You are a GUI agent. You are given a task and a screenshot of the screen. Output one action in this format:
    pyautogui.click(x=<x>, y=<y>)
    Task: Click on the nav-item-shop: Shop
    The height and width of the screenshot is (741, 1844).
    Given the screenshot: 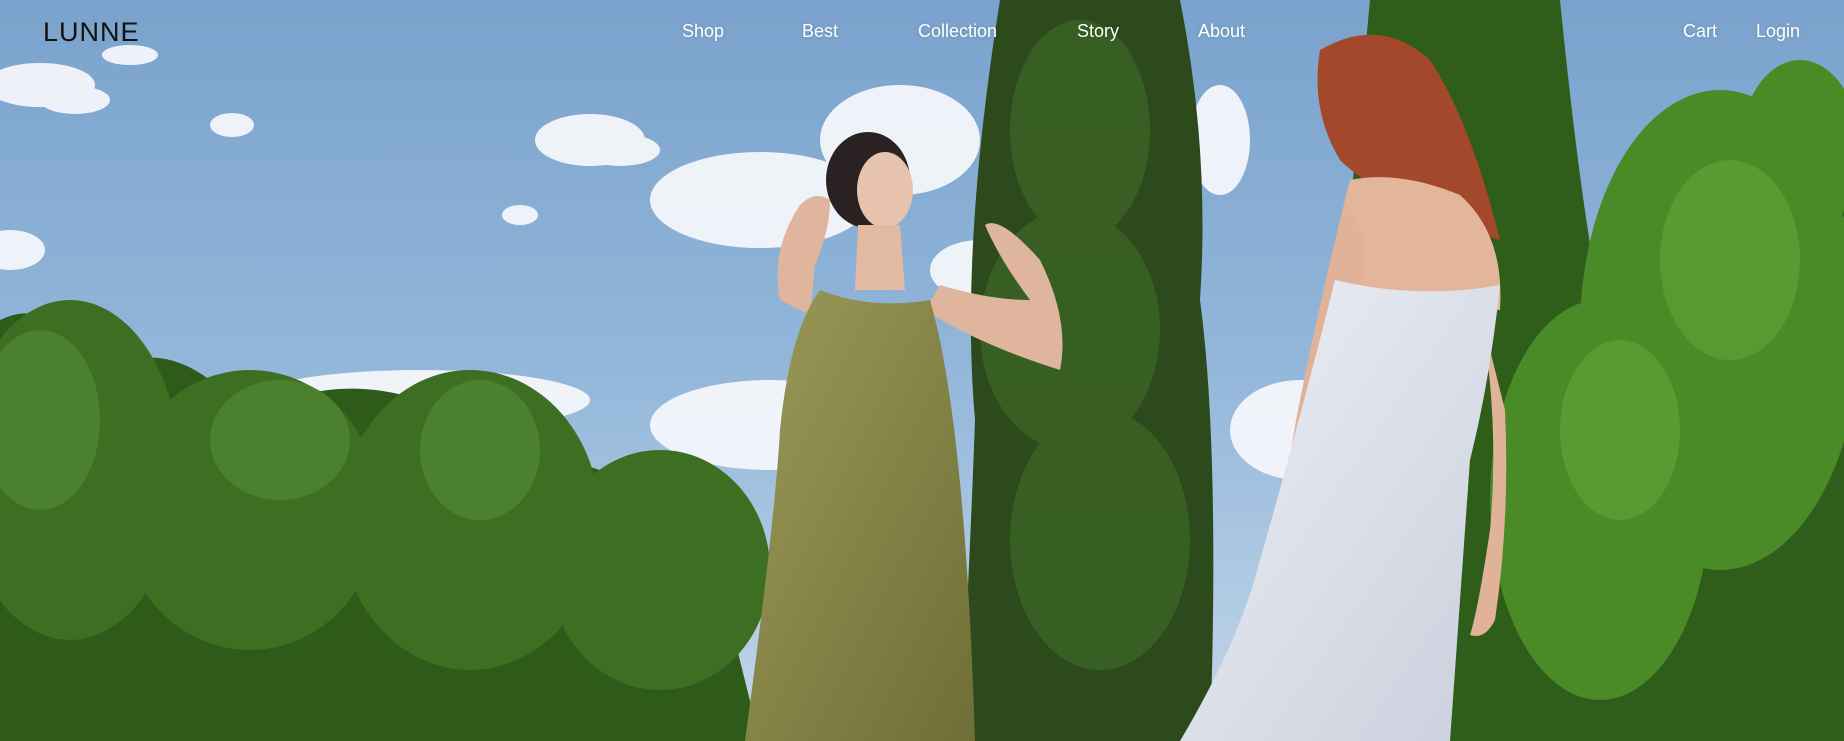 What is the action you would take?
    pyautogui.click(x=703, y=31)
    